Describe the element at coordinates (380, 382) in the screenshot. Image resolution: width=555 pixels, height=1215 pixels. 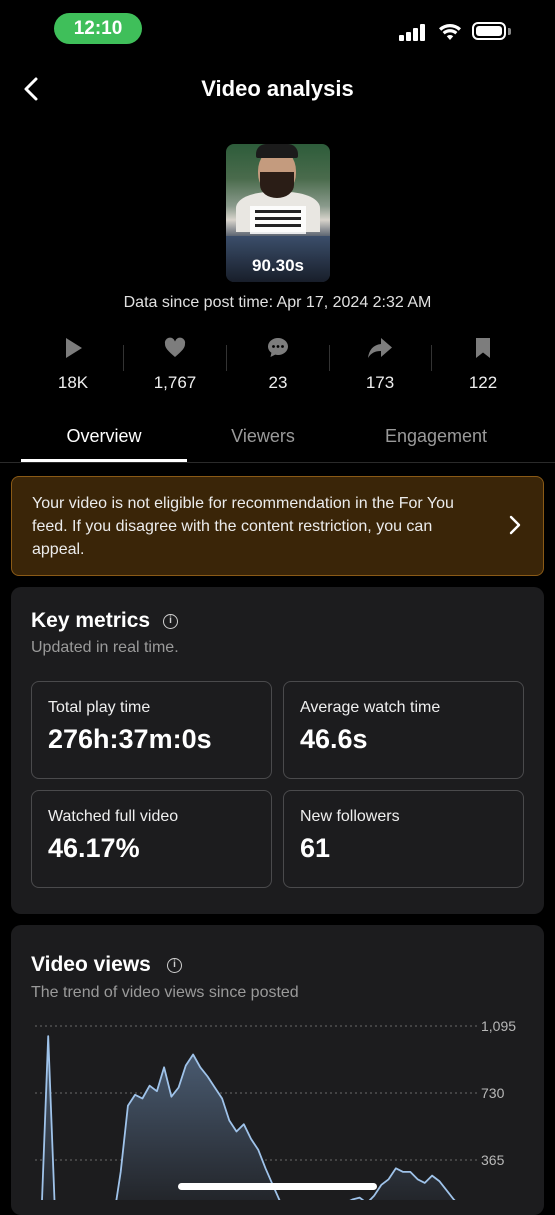
I see `stat-shares-value: 173` at that location.